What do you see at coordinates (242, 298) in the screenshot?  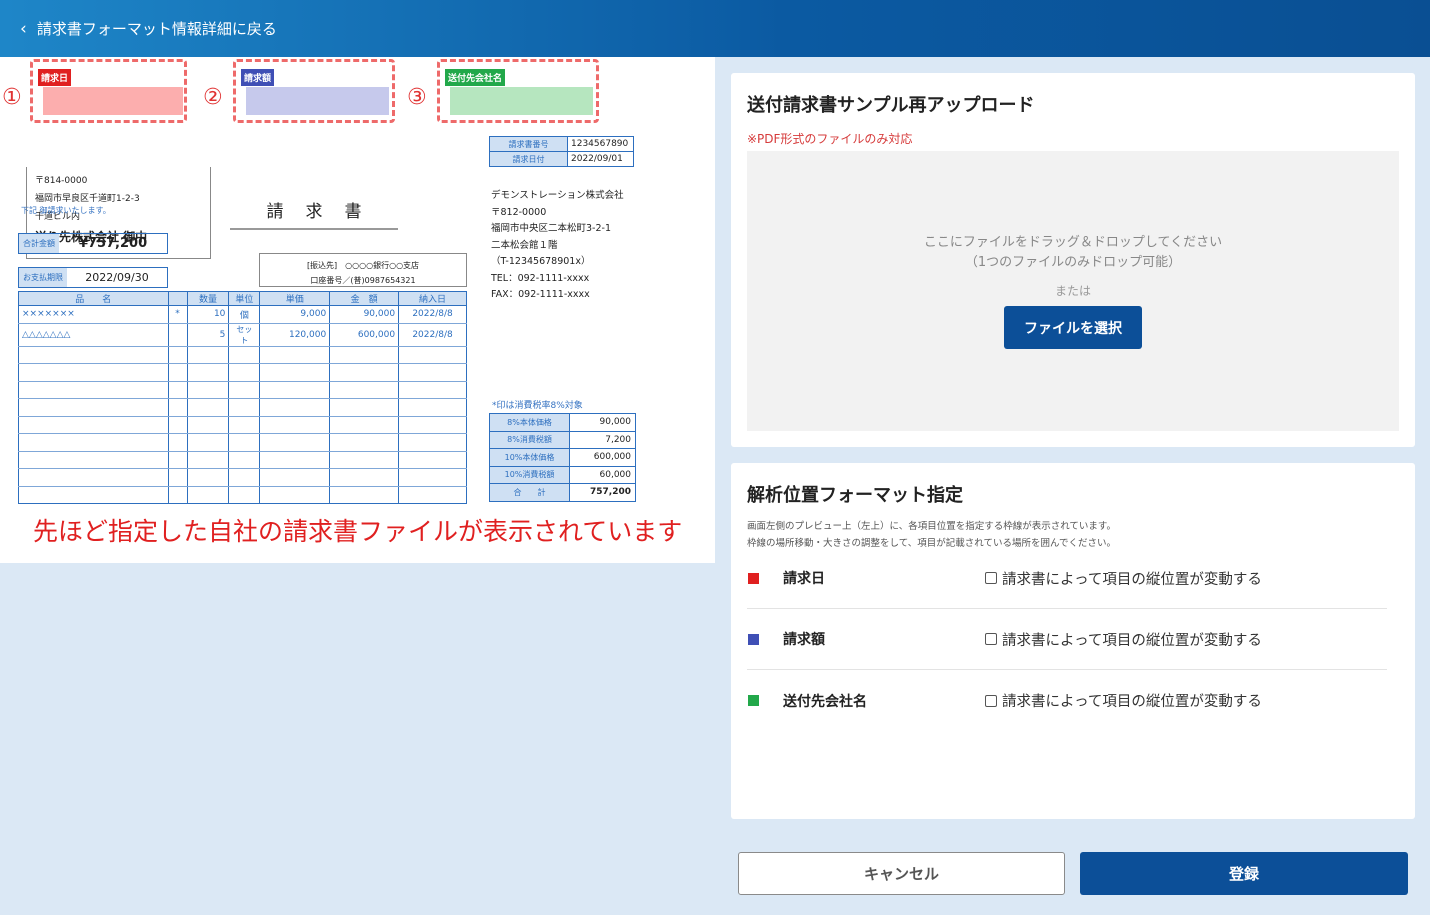 I see `table-header-row: 品 名 数量 単位 単価 金 額 納入日` at bounding box center [242, 298].